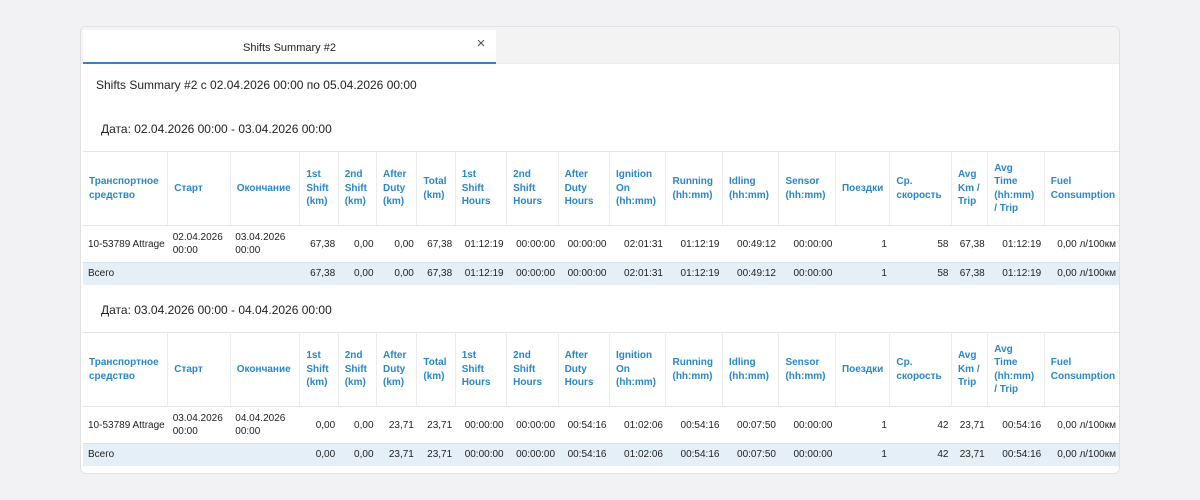  Describe the element at coordinates (260, 425) in the screenshot. I see `cell-end: 04.04.2026 00:00` at that location.